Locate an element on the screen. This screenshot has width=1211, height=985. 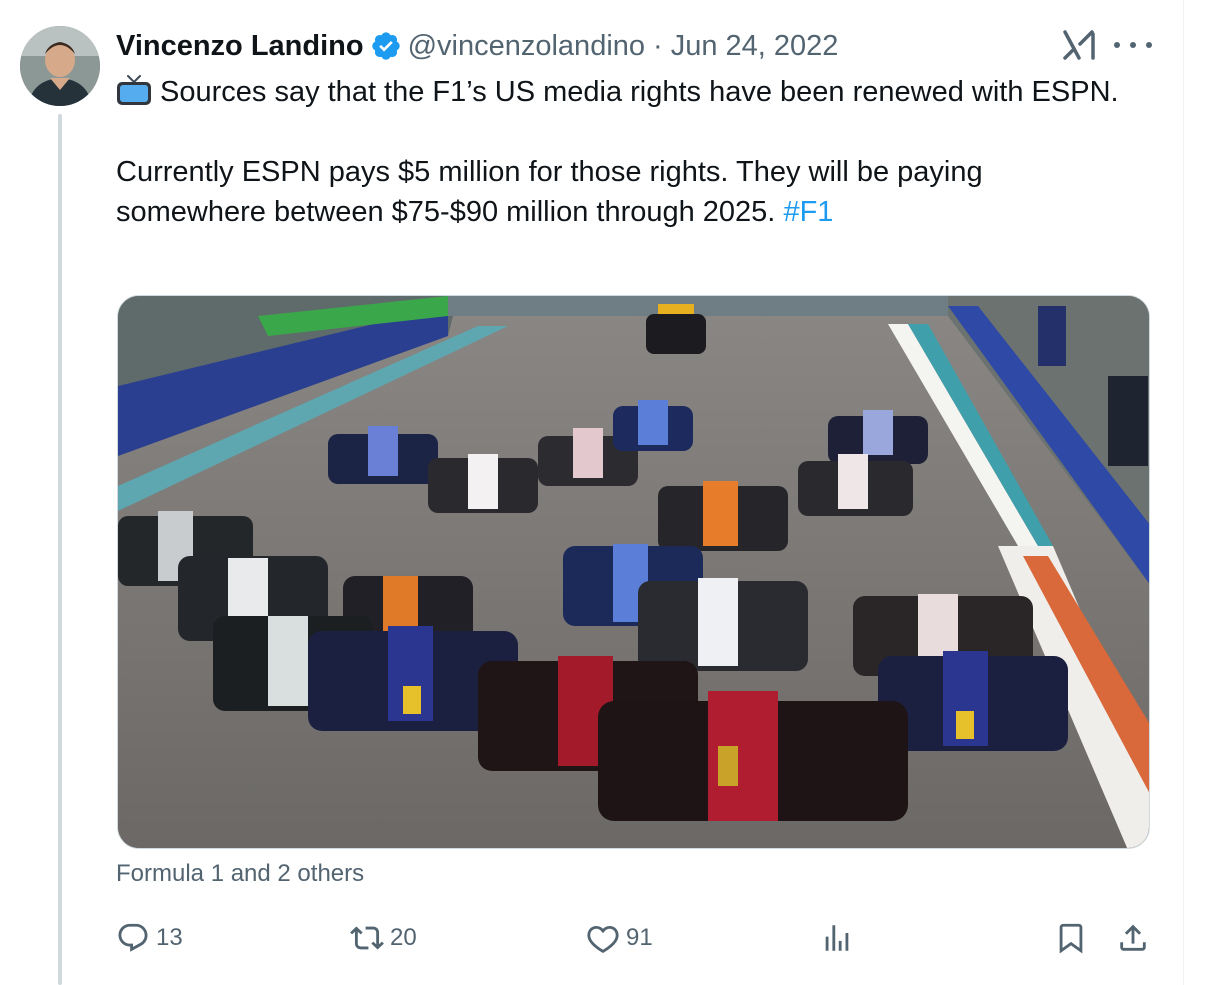
repost-icon is located at coordinates (367, 938).